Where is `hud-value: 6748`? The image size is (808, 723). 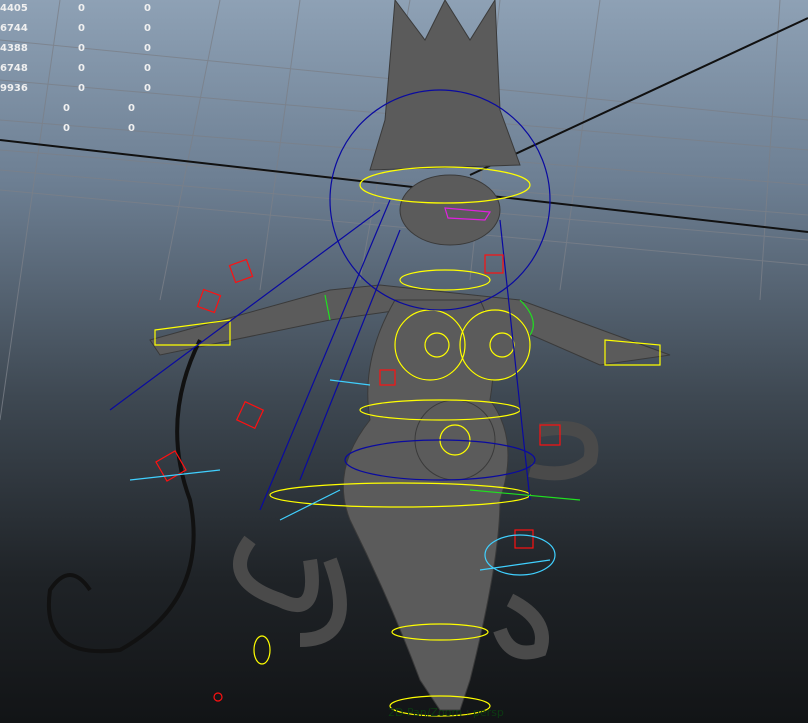
hud-value: 6748 is located at coordinates (14, 68).